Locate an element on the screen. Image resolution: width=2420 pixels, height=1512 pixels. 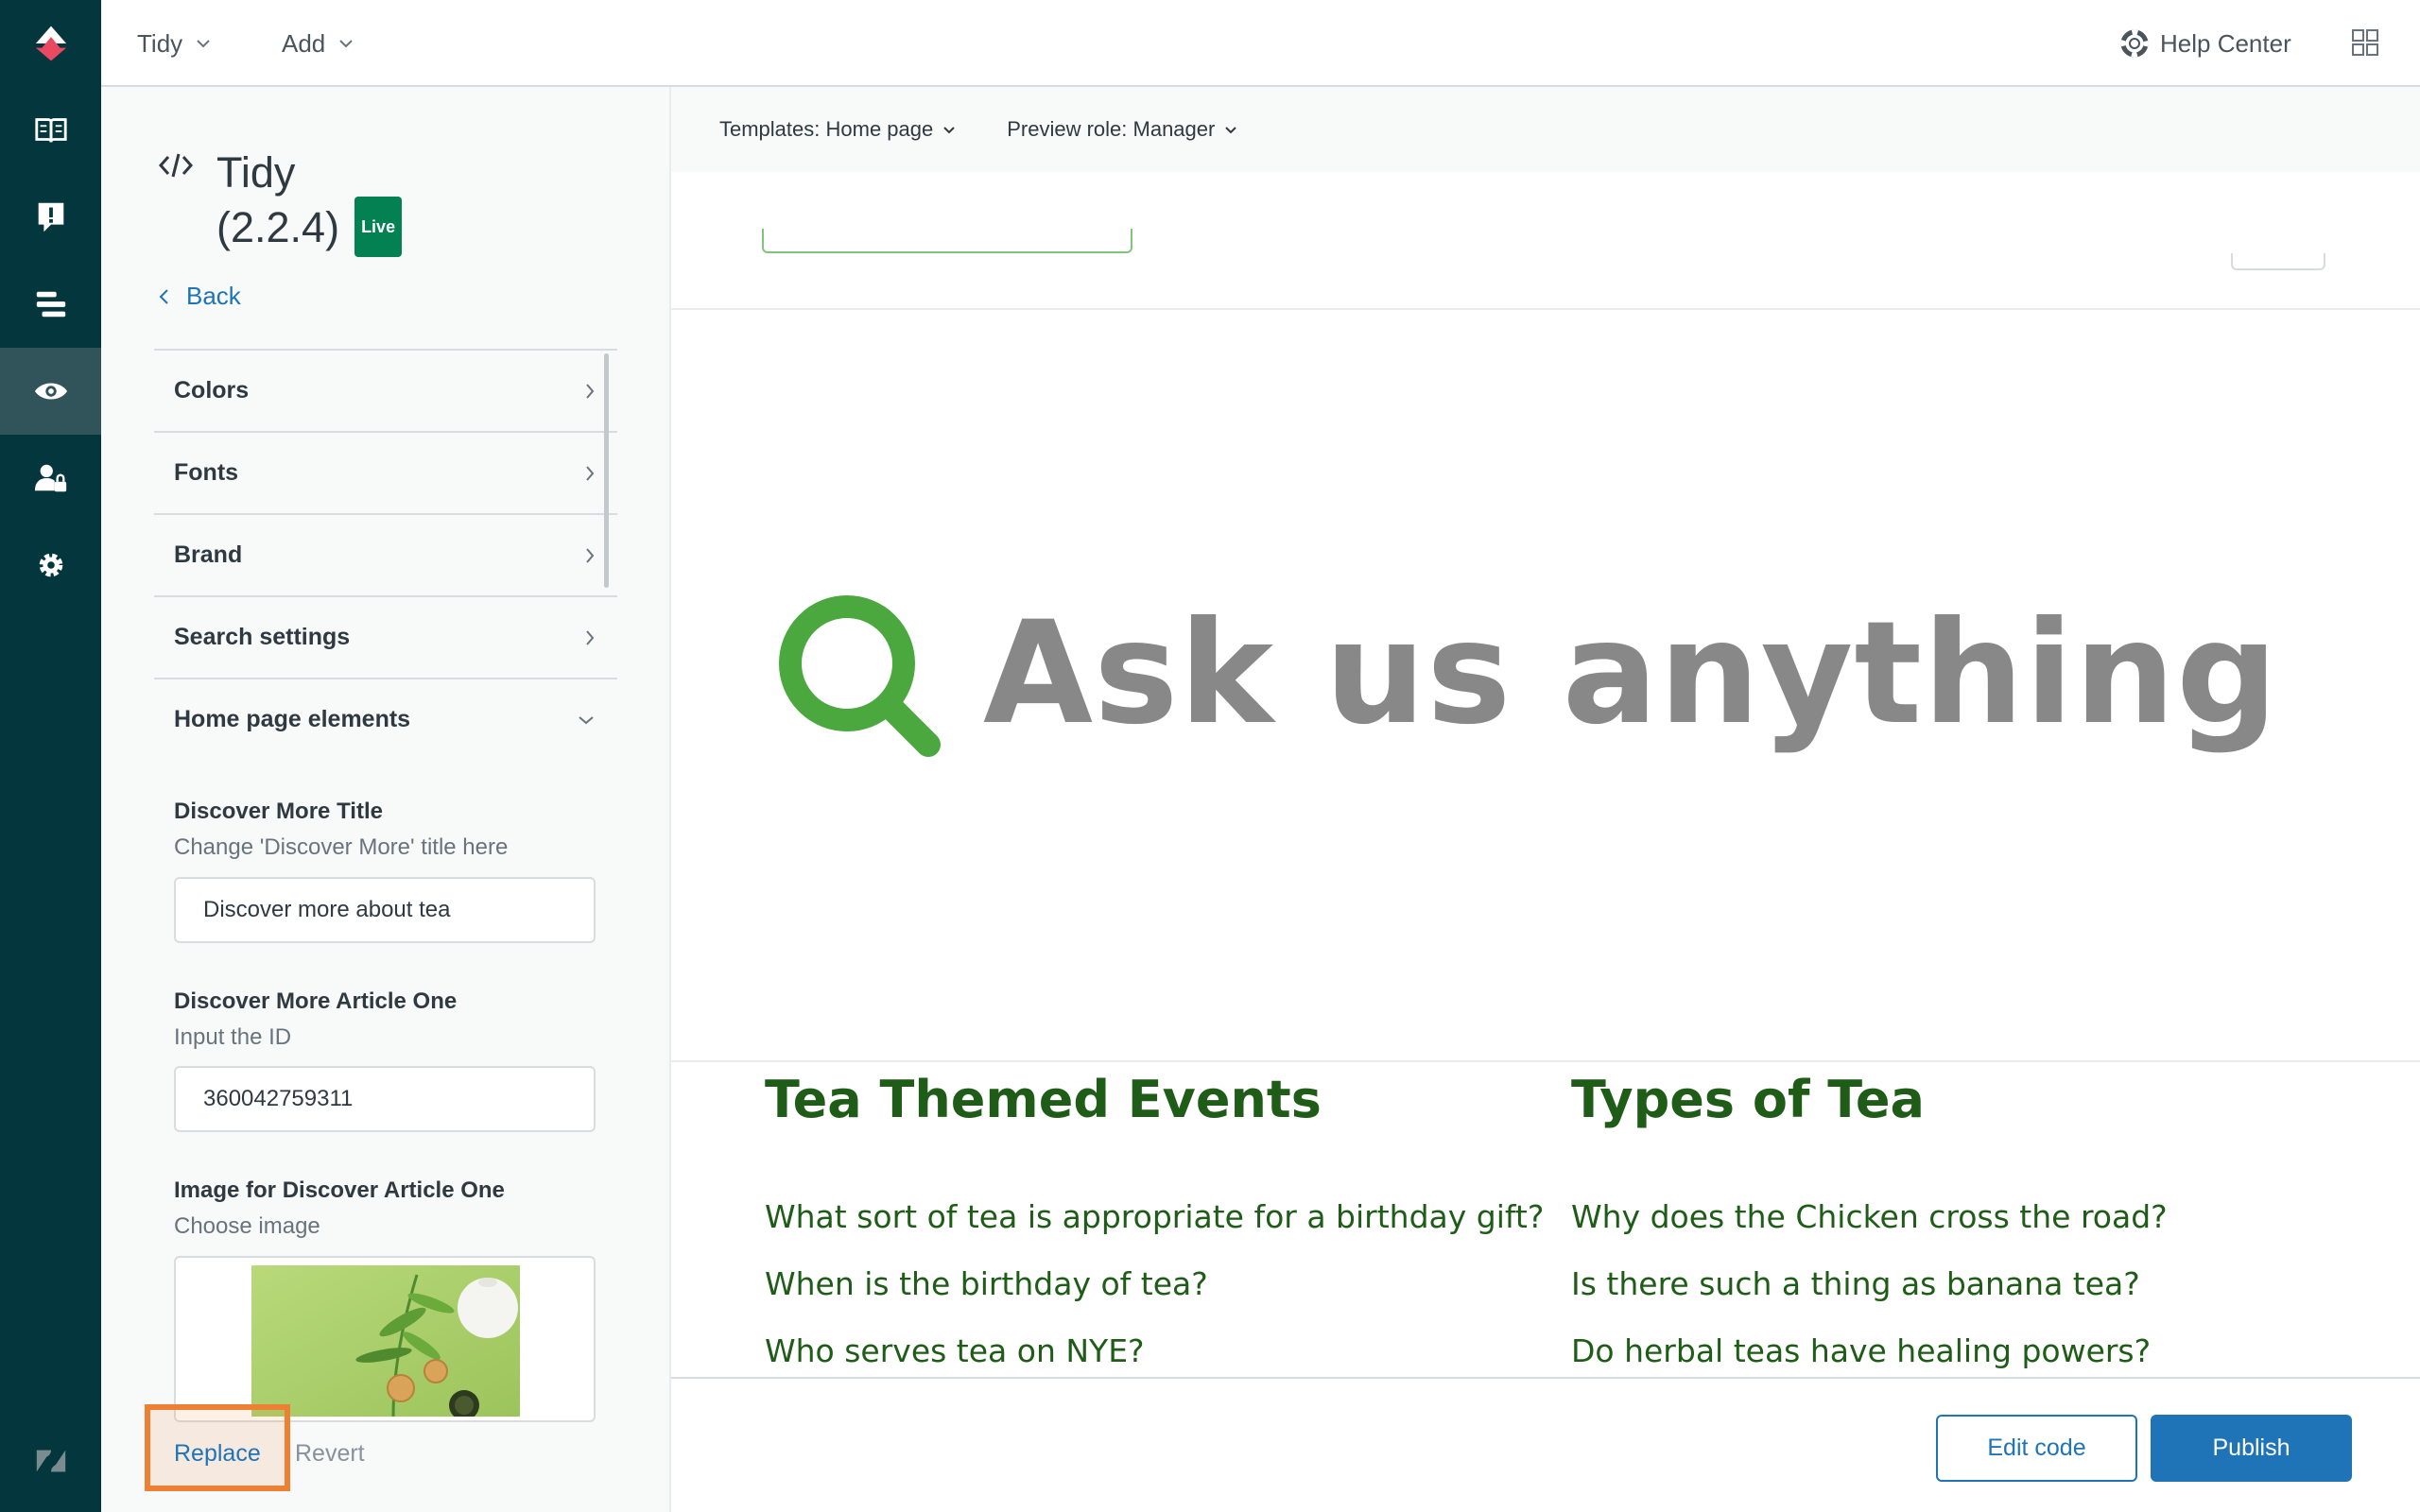
help-center-link: Help Center is located at coordinates (2205, 43).